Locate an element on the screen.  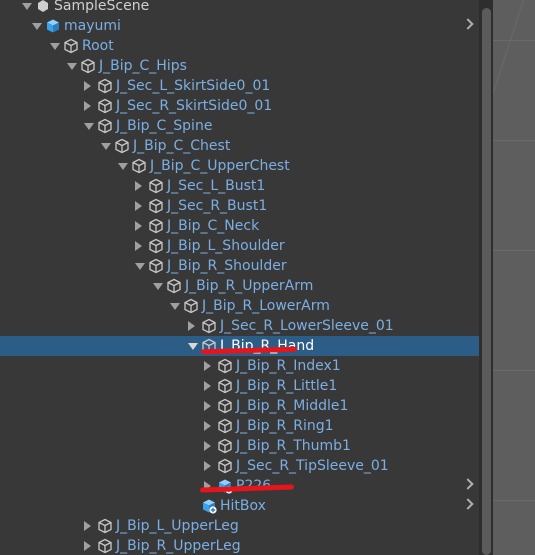
hierarchy-row: J_Bip_C_Spine is located at coordinates (239, 126).